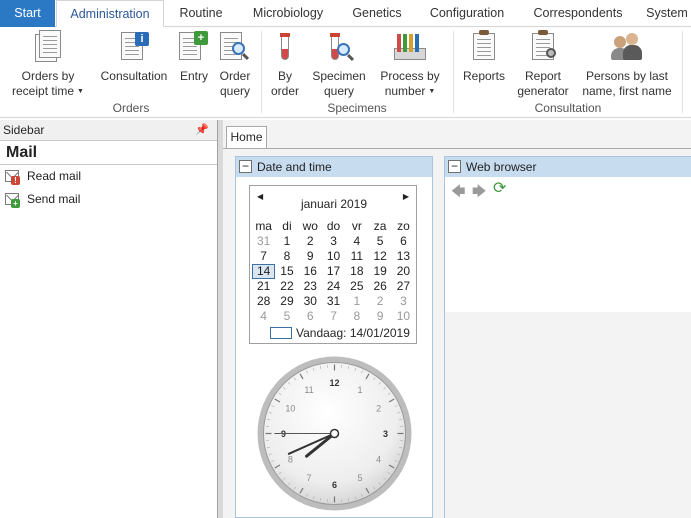  I want to click on calendar-week-row: 31 1 2 3 4 5 6, so click(334, 241).